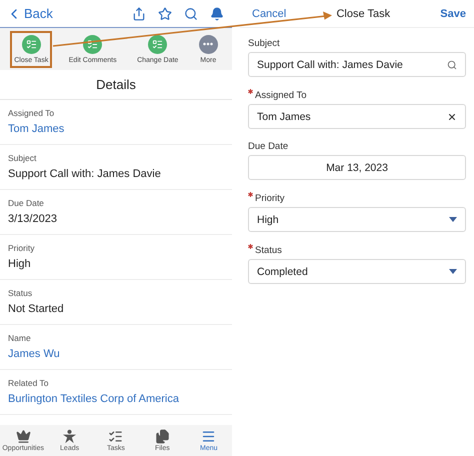 The width and height of the screenshot is (474, 456). I want to click on back-link: Back, so click(29, 14).